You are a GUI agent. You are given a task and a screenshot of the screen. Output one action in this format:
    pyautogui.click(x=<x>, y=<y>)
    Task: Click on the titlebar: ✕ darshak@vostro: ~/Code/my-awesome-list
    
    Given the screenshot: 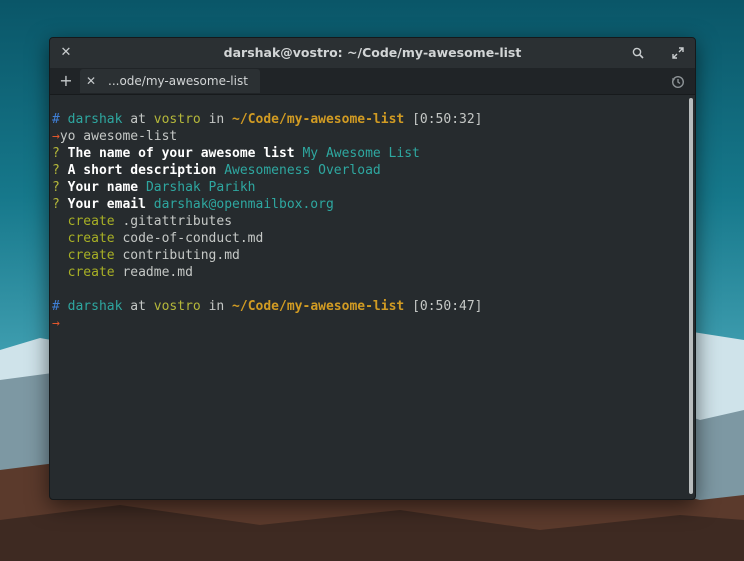 What is the action you would take?
    pyautogui.click(x=372, y=53)
    